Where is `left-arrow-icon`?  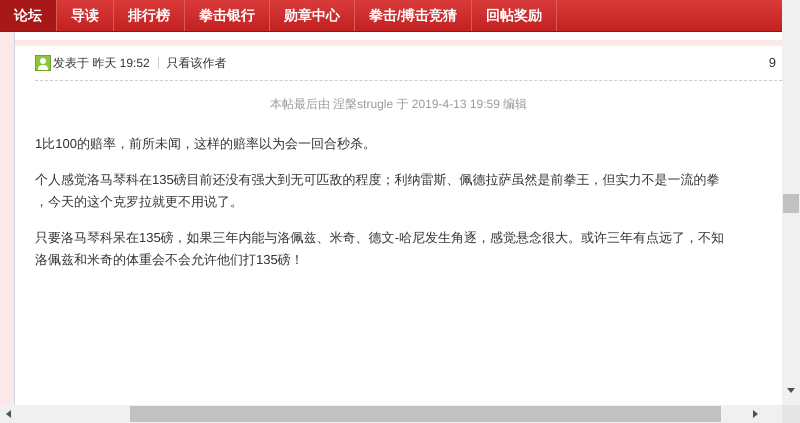
left-arrow-icon is located at coordinates (8, 414).